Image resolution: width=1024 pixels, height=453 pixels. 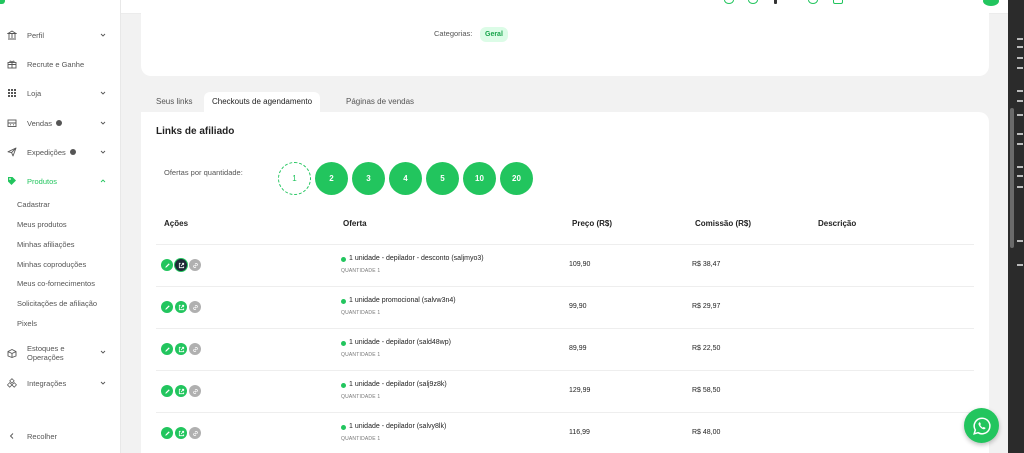 I want to click on sidebar-subitem-meus-produtos: Meus produtos, so click(x=42, y=225).